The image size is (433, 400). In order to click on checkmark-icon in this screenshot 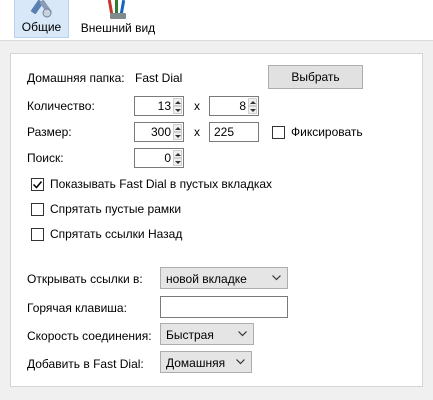, I will do `click(37, 185)`.